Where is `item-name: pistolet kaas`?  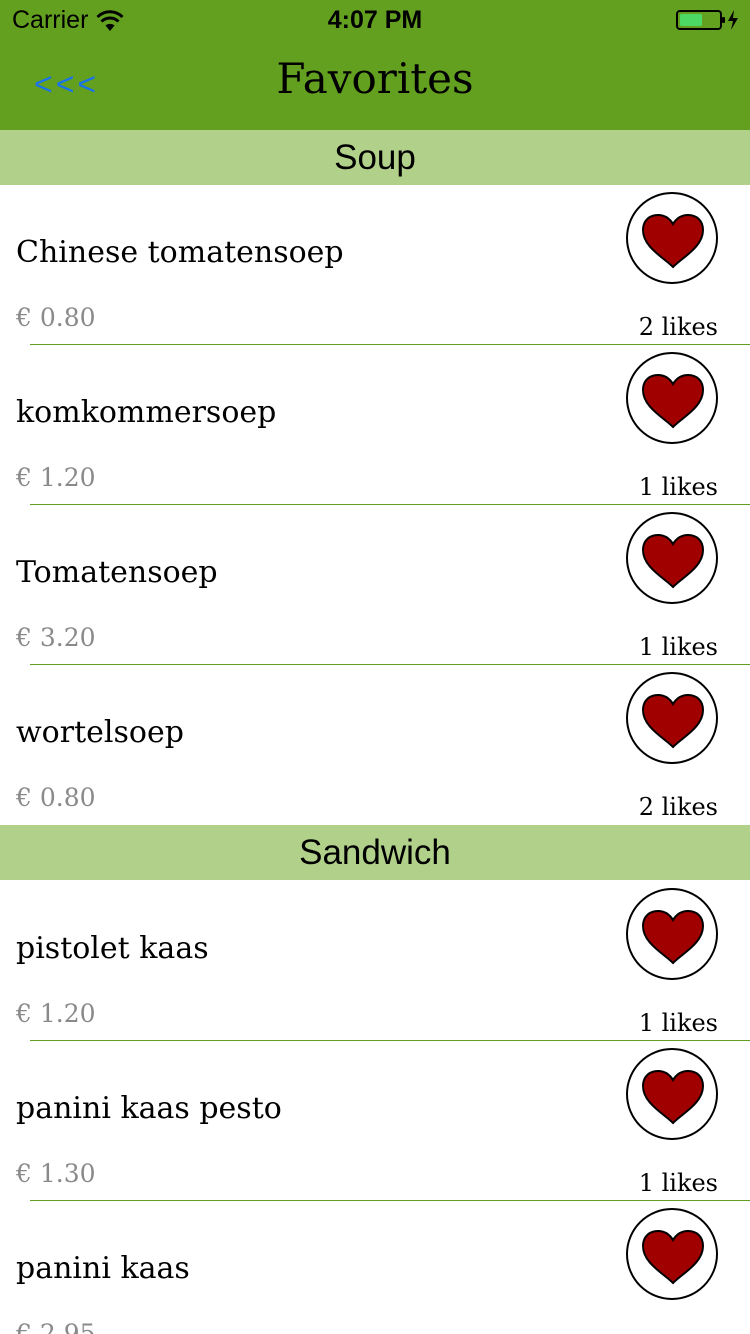
item-name: pistolet kaas is located at coordinates (112, 948).